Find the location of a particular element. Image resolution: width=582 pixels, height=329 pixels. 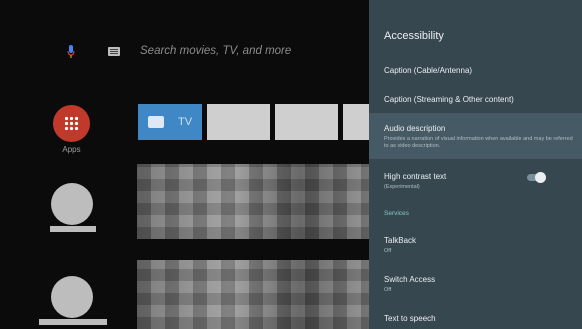

item-label: High contrast text is located at coordinates (415, 176).